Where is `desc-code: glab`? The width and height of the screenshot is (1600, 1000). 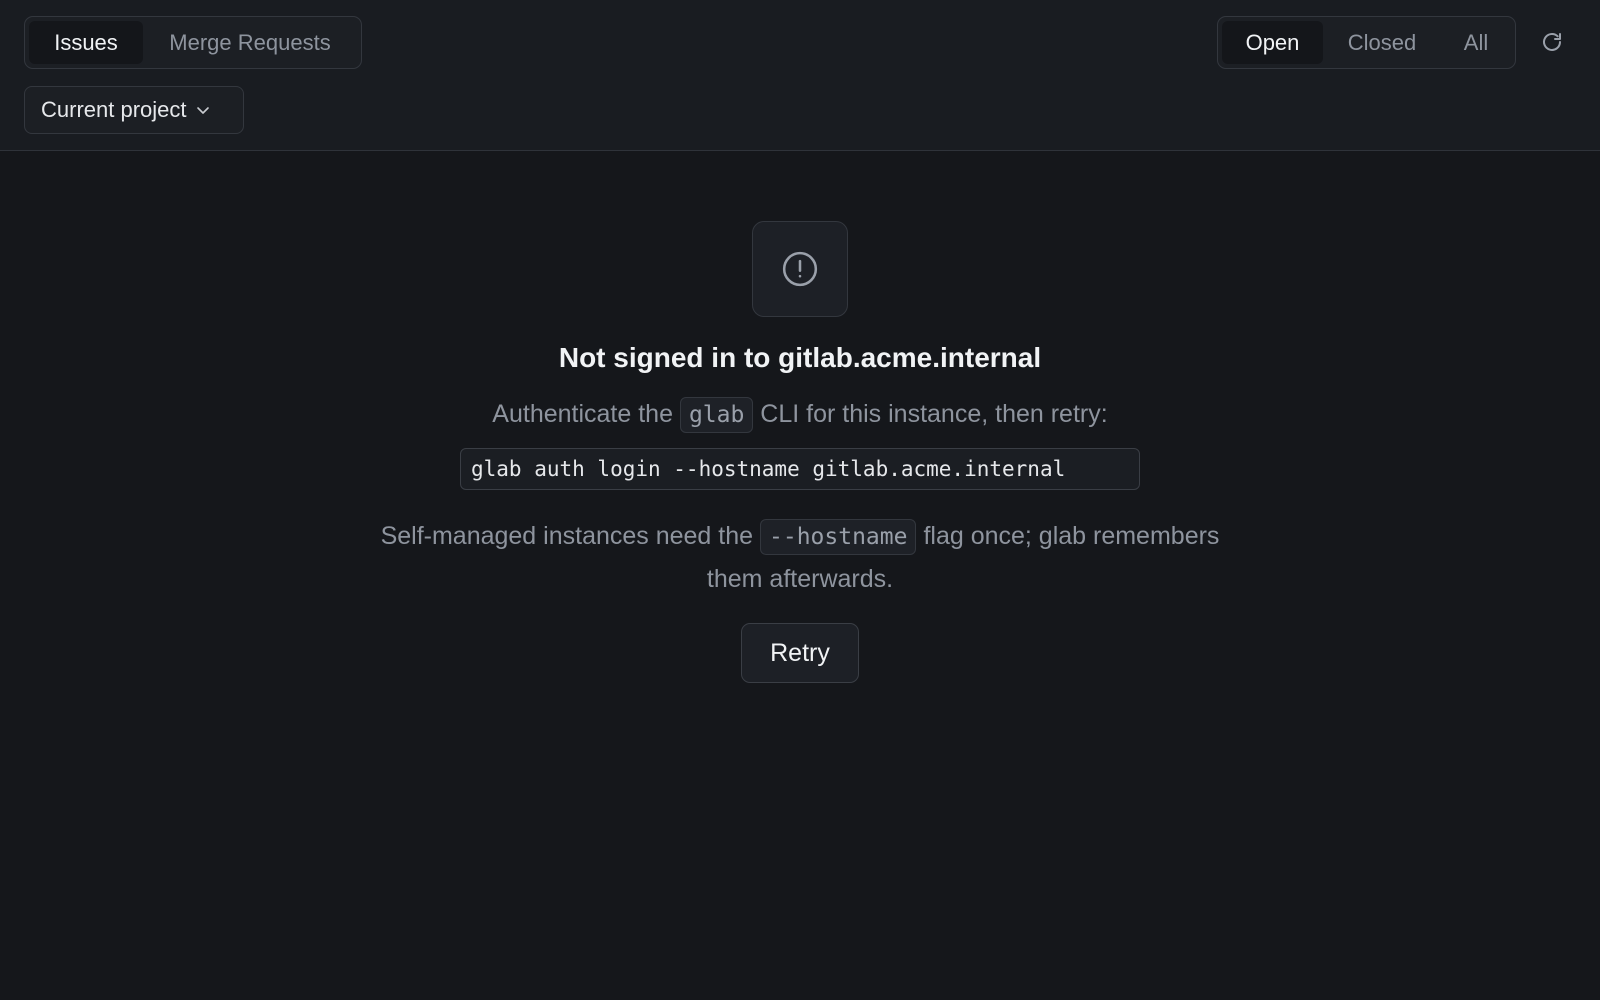
desc-code: glab is located at coordinates (716, 415).